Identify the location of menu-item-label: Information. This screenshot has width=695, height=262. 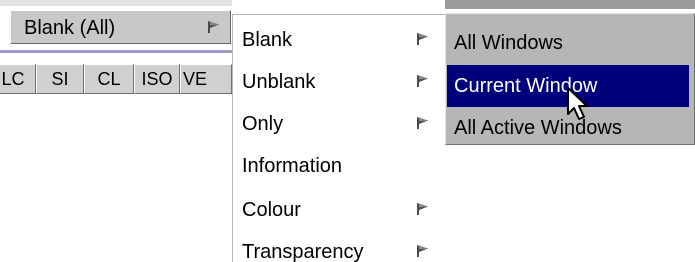
(292, 166).